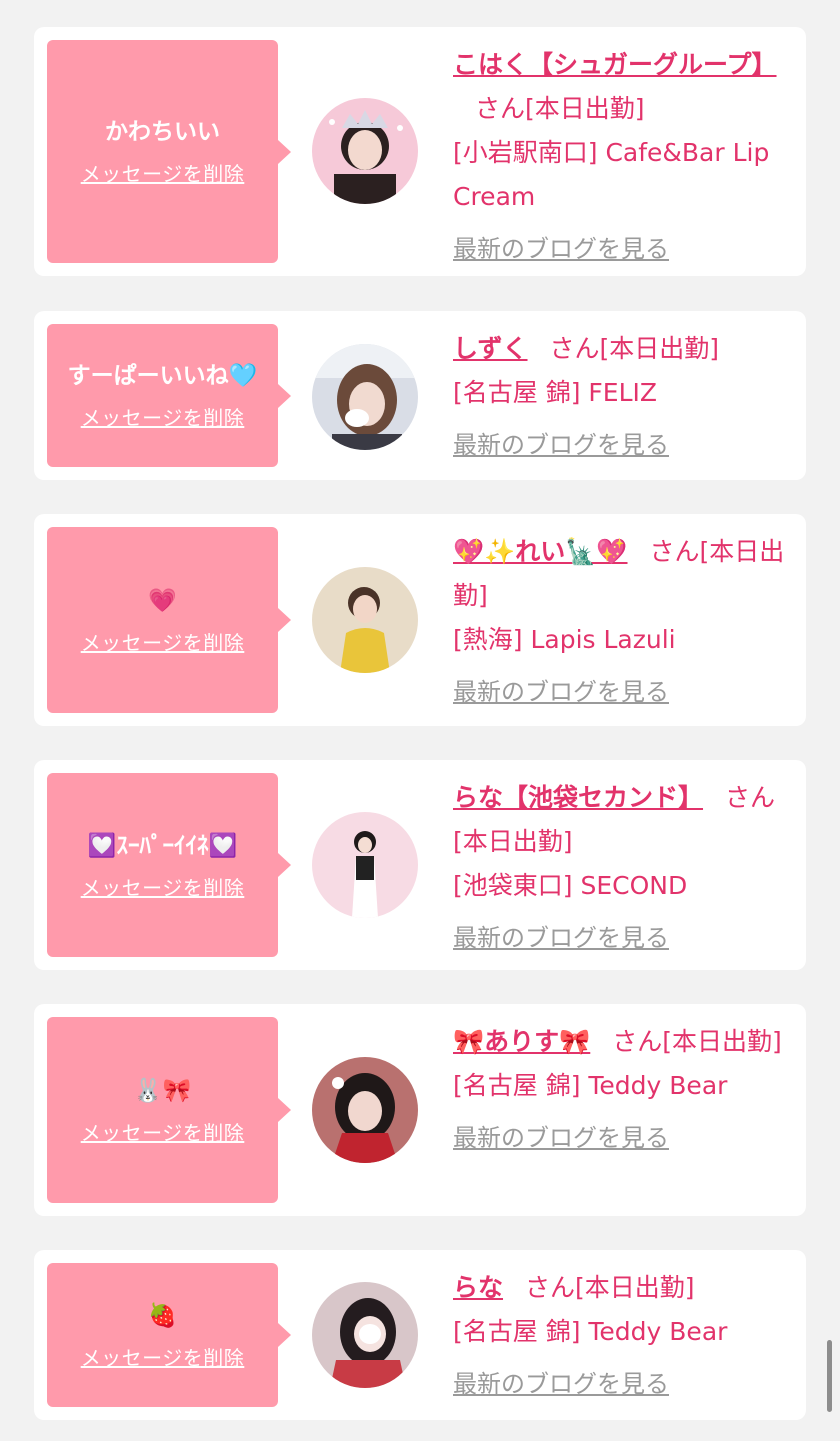  I want to click on cast-name-link: らな【池袋セカンド】, so click(578, 797).